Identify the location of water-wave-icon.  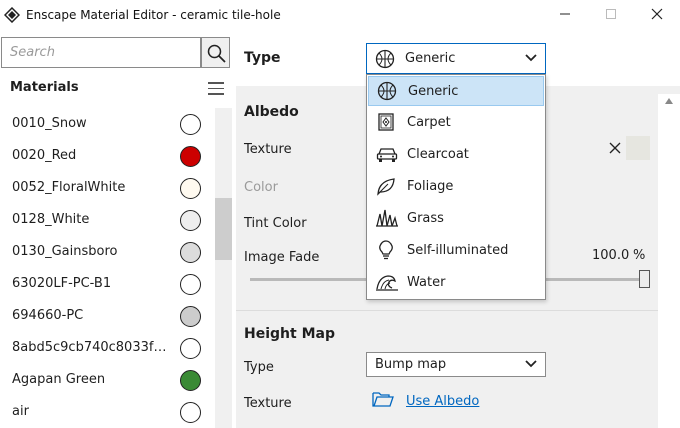
(387, 283).